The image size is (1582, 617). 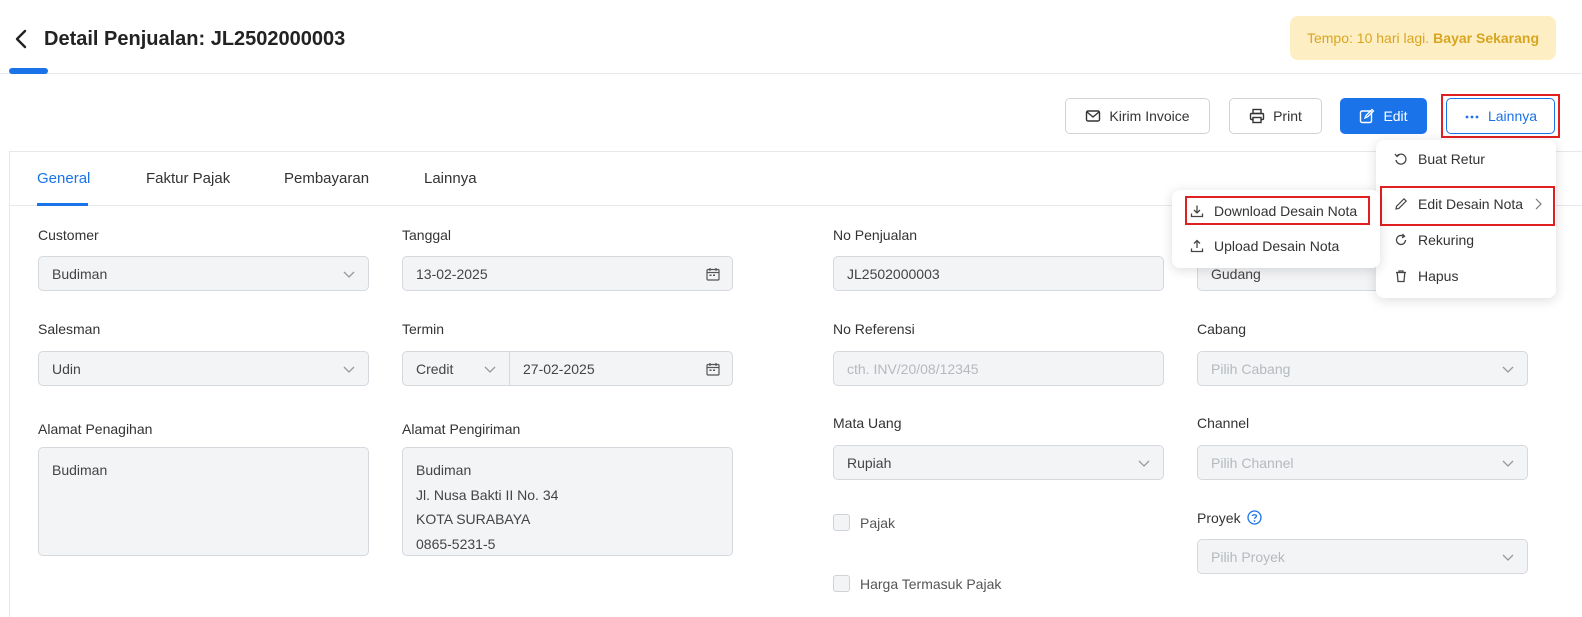 I want to click on channel-placeholder: Pilih Channel, so click(x=1252, y=462).